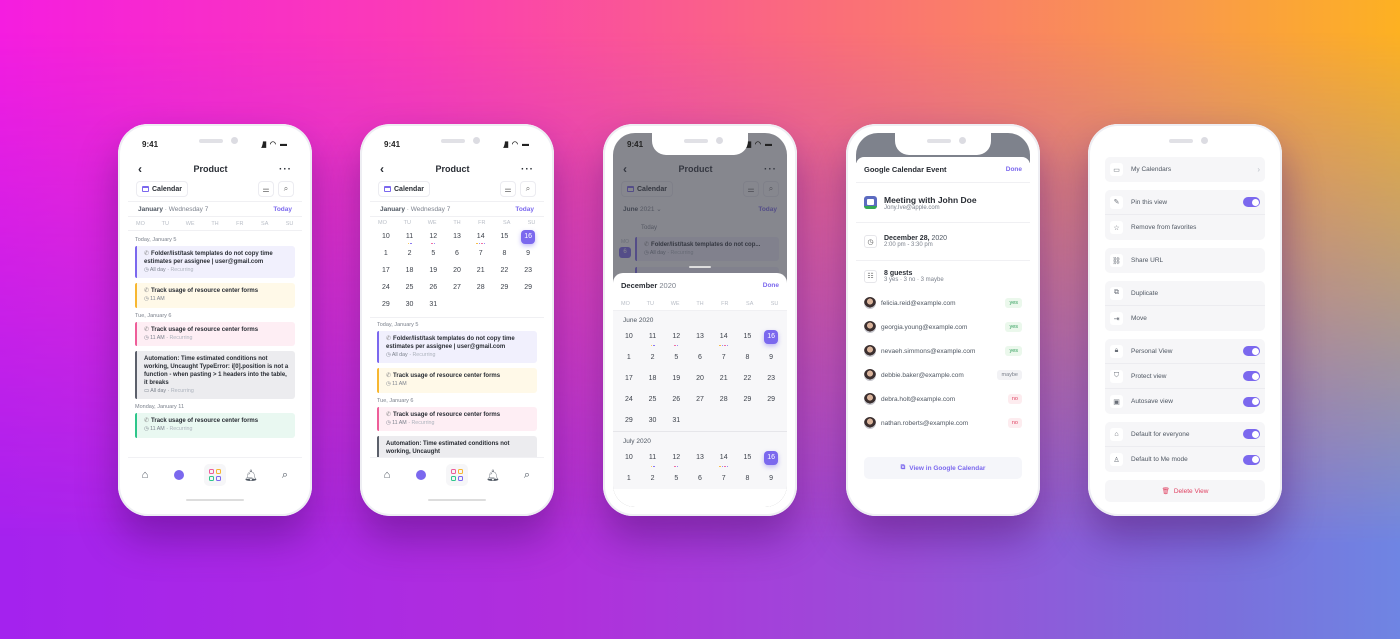 The image size is (1400, 639). Describe the element at coordinates (404, 189) in the screenshot. I see `calendar-view-button: Calendar` at that location.